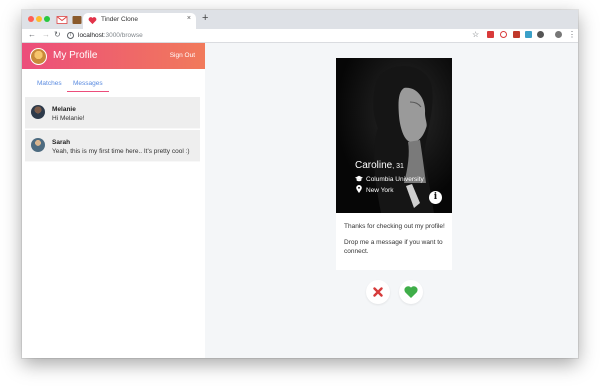 This screenshot has width=600, height=390. Describe the element at coordinates (57, 34) in the screenshot. I see `reload-icon: ↻` at that location.